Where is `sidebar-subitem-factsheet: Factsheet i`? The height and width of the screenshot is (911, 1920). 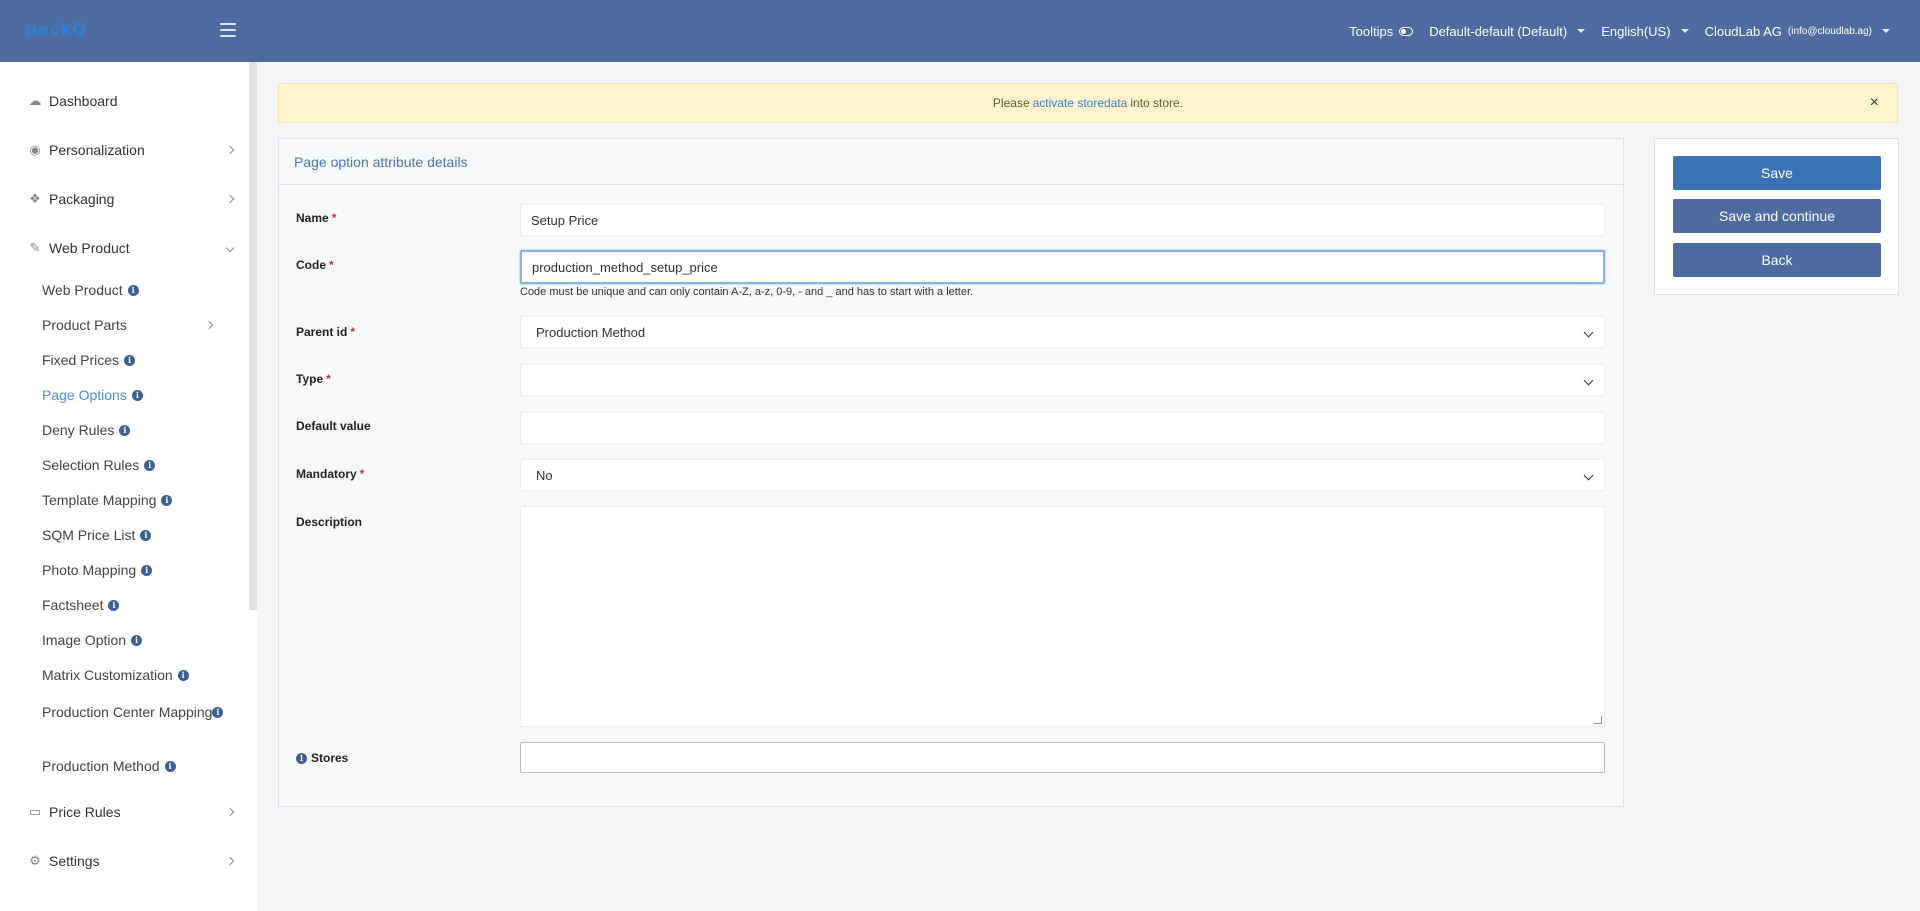
sidebar-subitem-factsheet: Factsheet i is located at coordinates (142, 605).